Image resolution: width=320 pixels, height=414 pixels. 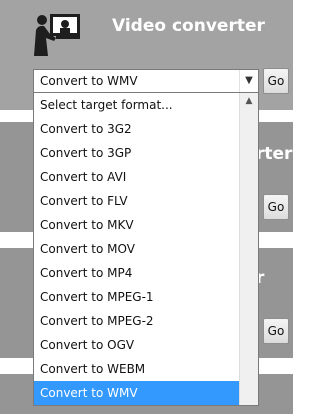 What do you see at coordinates (248, 81) in the screenshot?
I see `chevron-down-icon: ▼` at bounding box center [248, 81].